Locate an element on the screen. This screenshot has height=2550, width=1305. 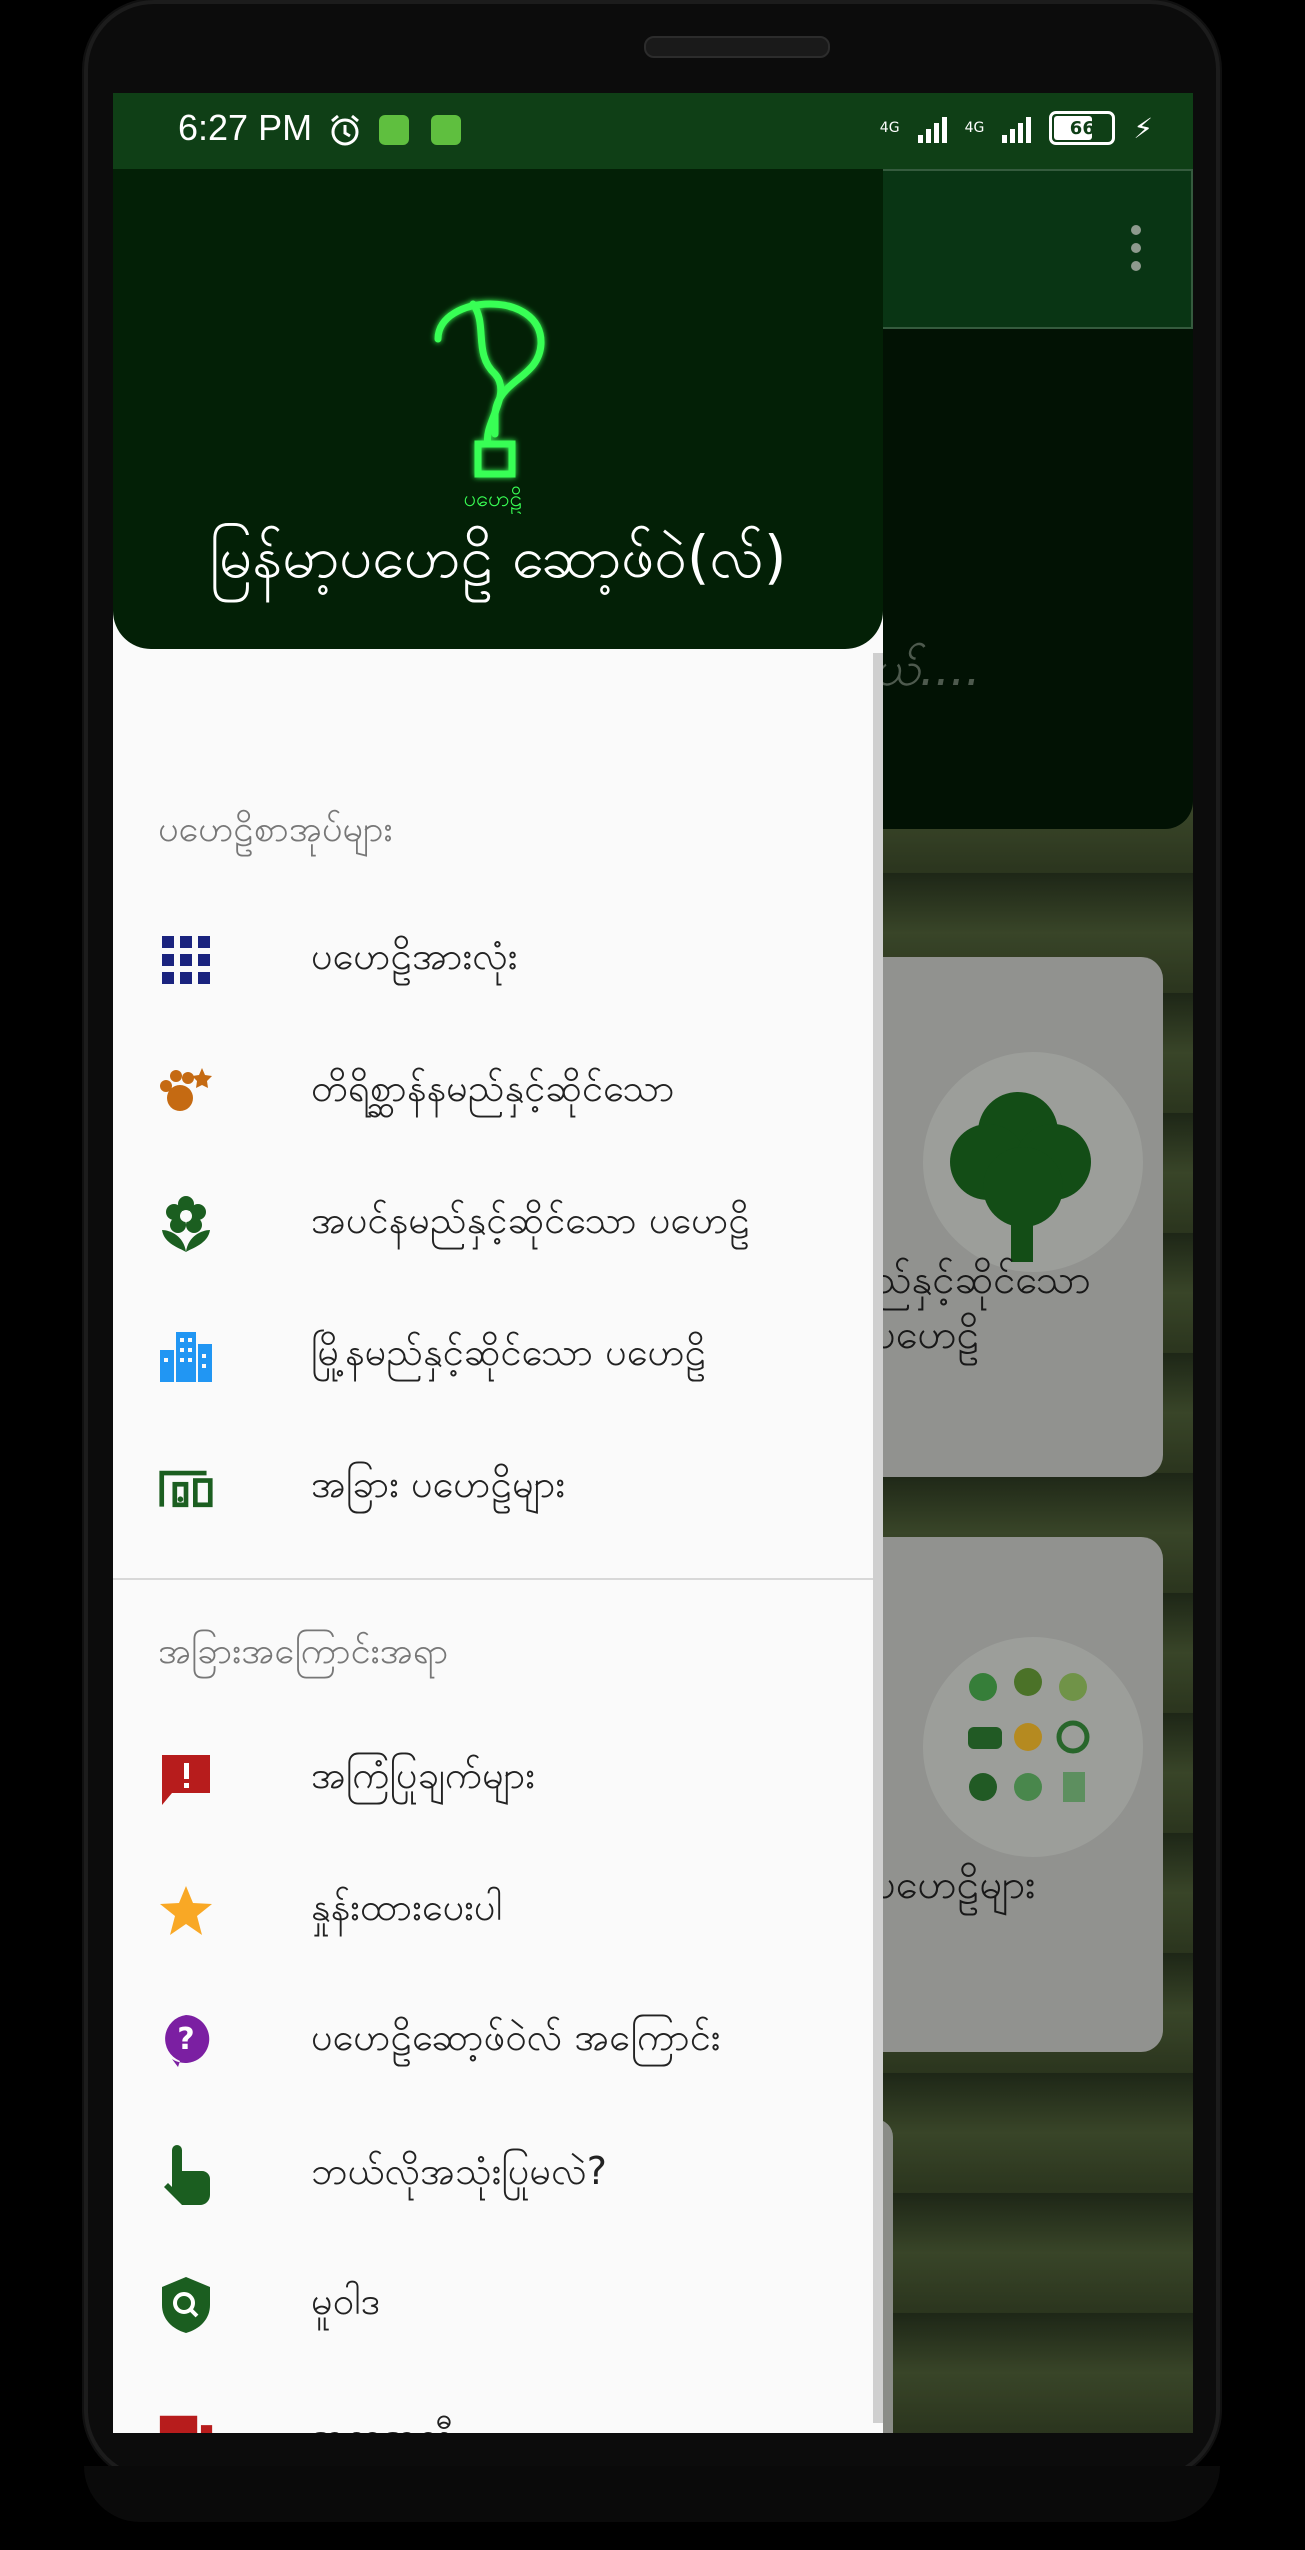
phone-bottom is located at coordinates (652, 2494).